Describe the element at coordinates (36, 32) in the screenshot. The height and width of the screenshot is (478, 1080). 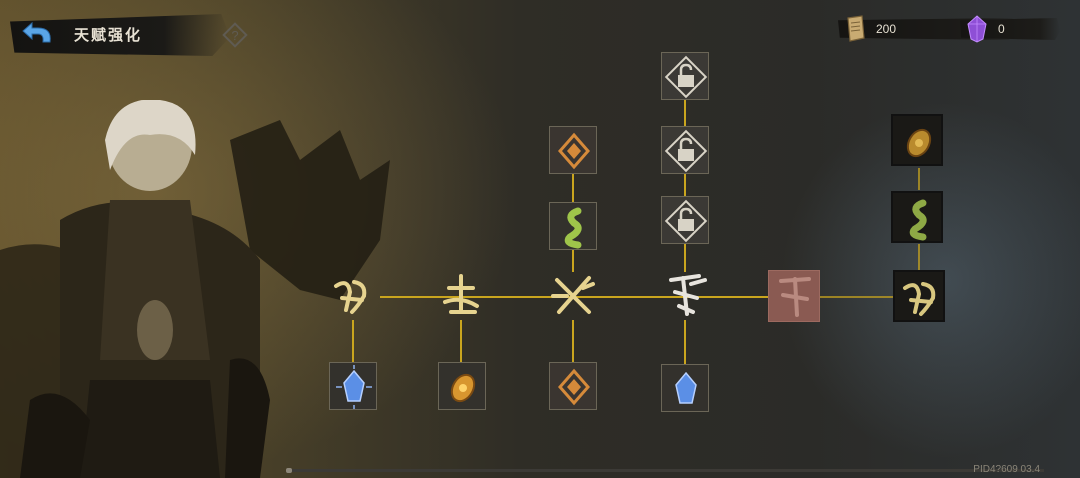
I see `back-arrow-icon` at that location.